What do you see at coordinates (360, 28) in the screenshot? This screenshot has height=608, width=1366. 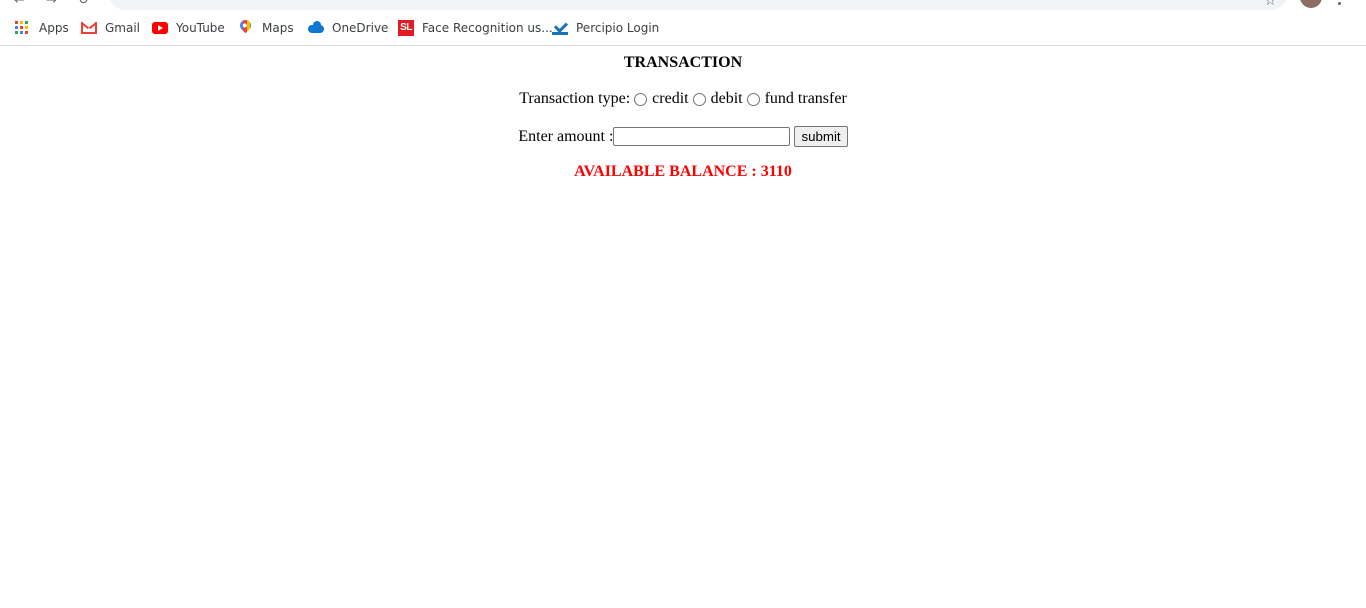 I see `bookmark-label: OneDrive` at bounding box center [360, 28].